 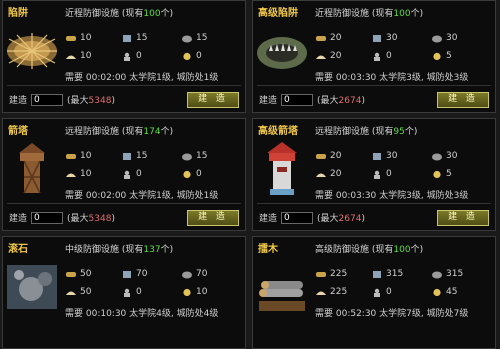 What do you see at coordinates (441, 174) in the screenshot?
I see `res-gold: 5` at bounding box center [441, 174].